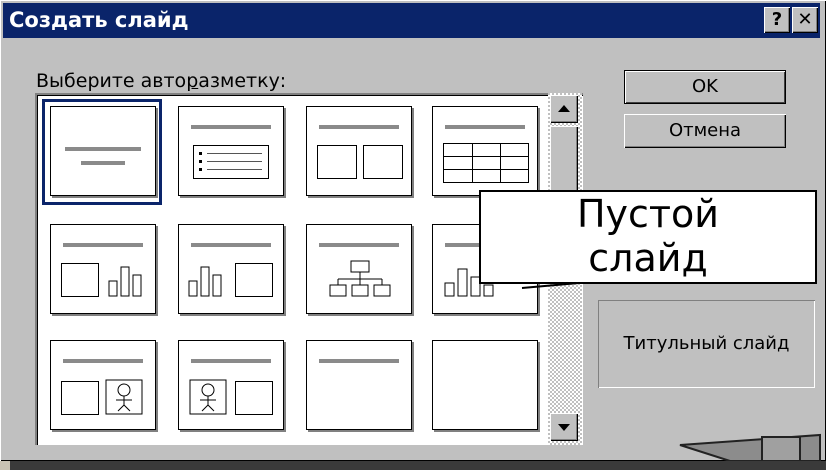 The height and width of the screenshot is (470, 826). Describe the element at coordinates (103, 385) in the screenshot. I see `layout-text-and-clipart` at that location.